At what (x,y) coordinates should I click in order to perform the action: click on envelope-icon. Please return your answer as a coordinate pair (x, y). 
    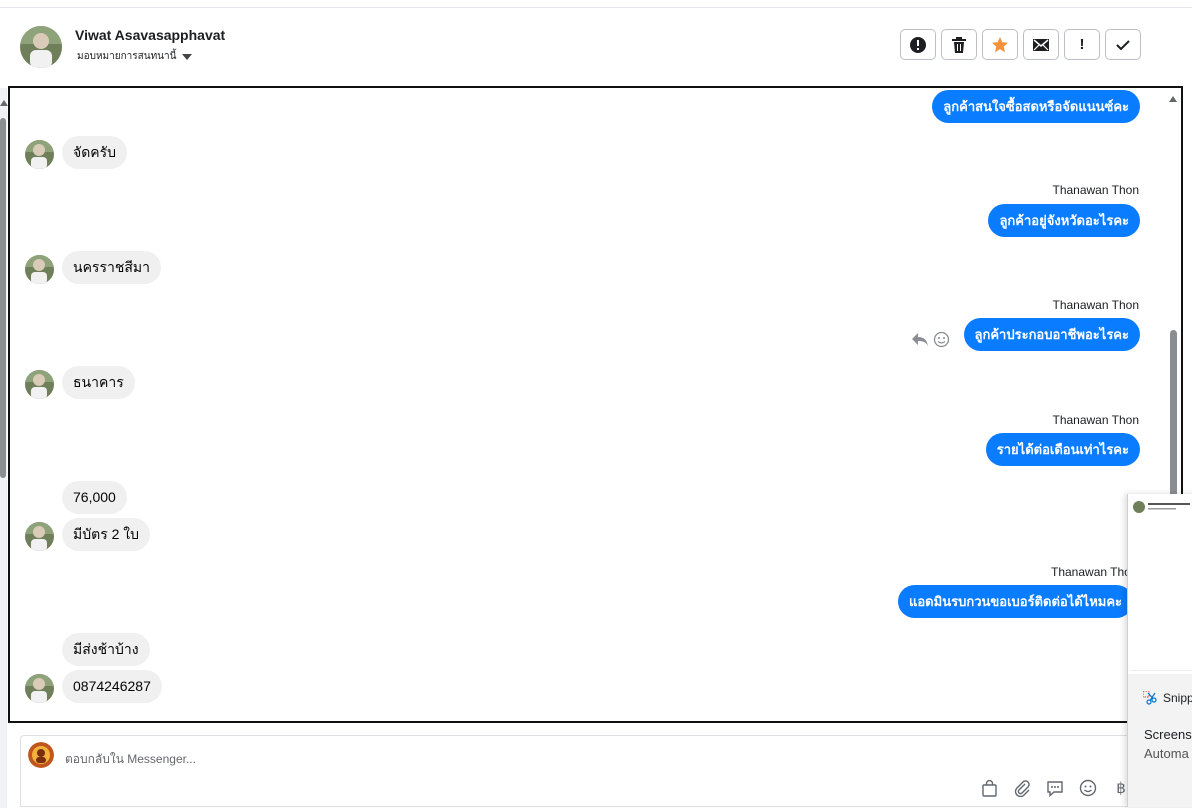
    Looking at the image, I should click on (1041, 44).